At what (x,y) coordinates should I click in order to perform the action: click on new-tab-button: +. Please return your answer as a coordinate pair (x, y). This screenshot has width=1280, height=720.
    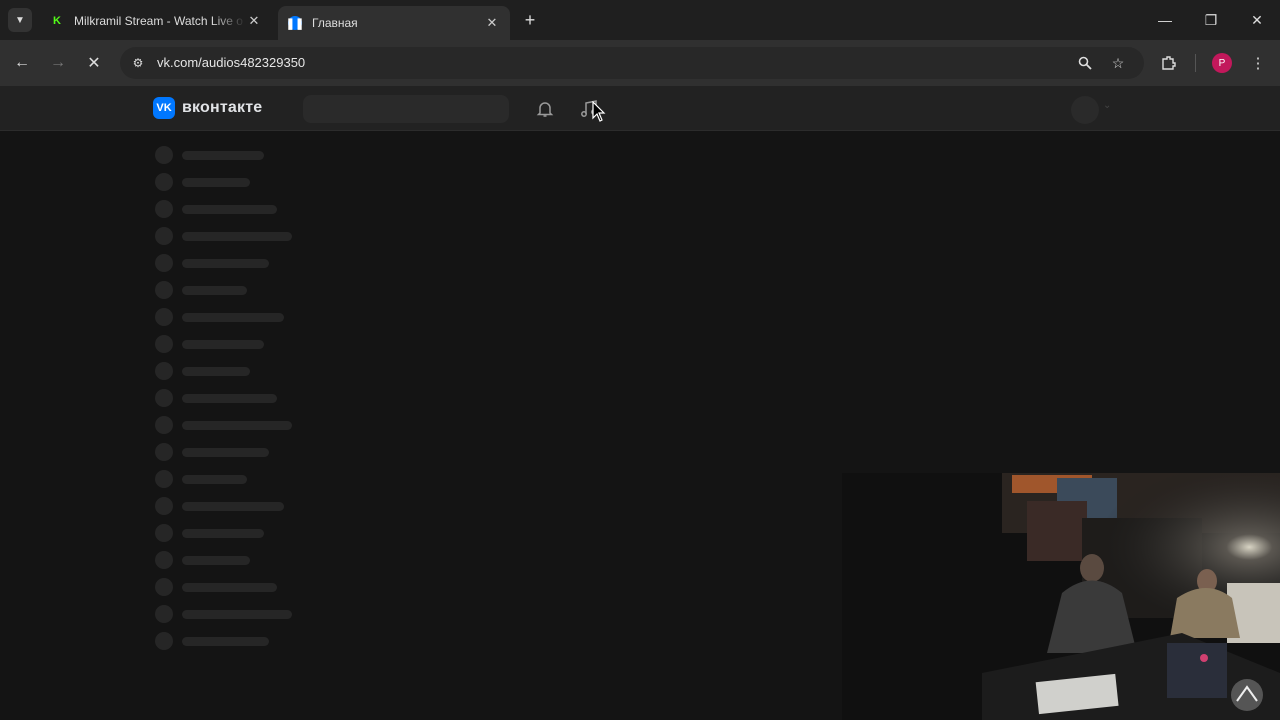
    Looking at the image, I should click on (530, 20).